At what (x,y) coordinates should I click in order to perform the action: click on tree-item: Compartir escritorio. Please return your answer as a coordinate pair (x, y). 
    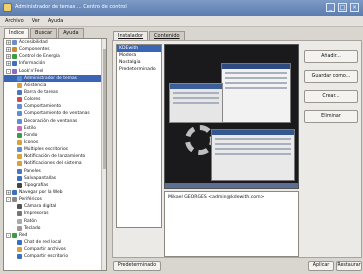
    Looking at the image, I should click on (55, 256).